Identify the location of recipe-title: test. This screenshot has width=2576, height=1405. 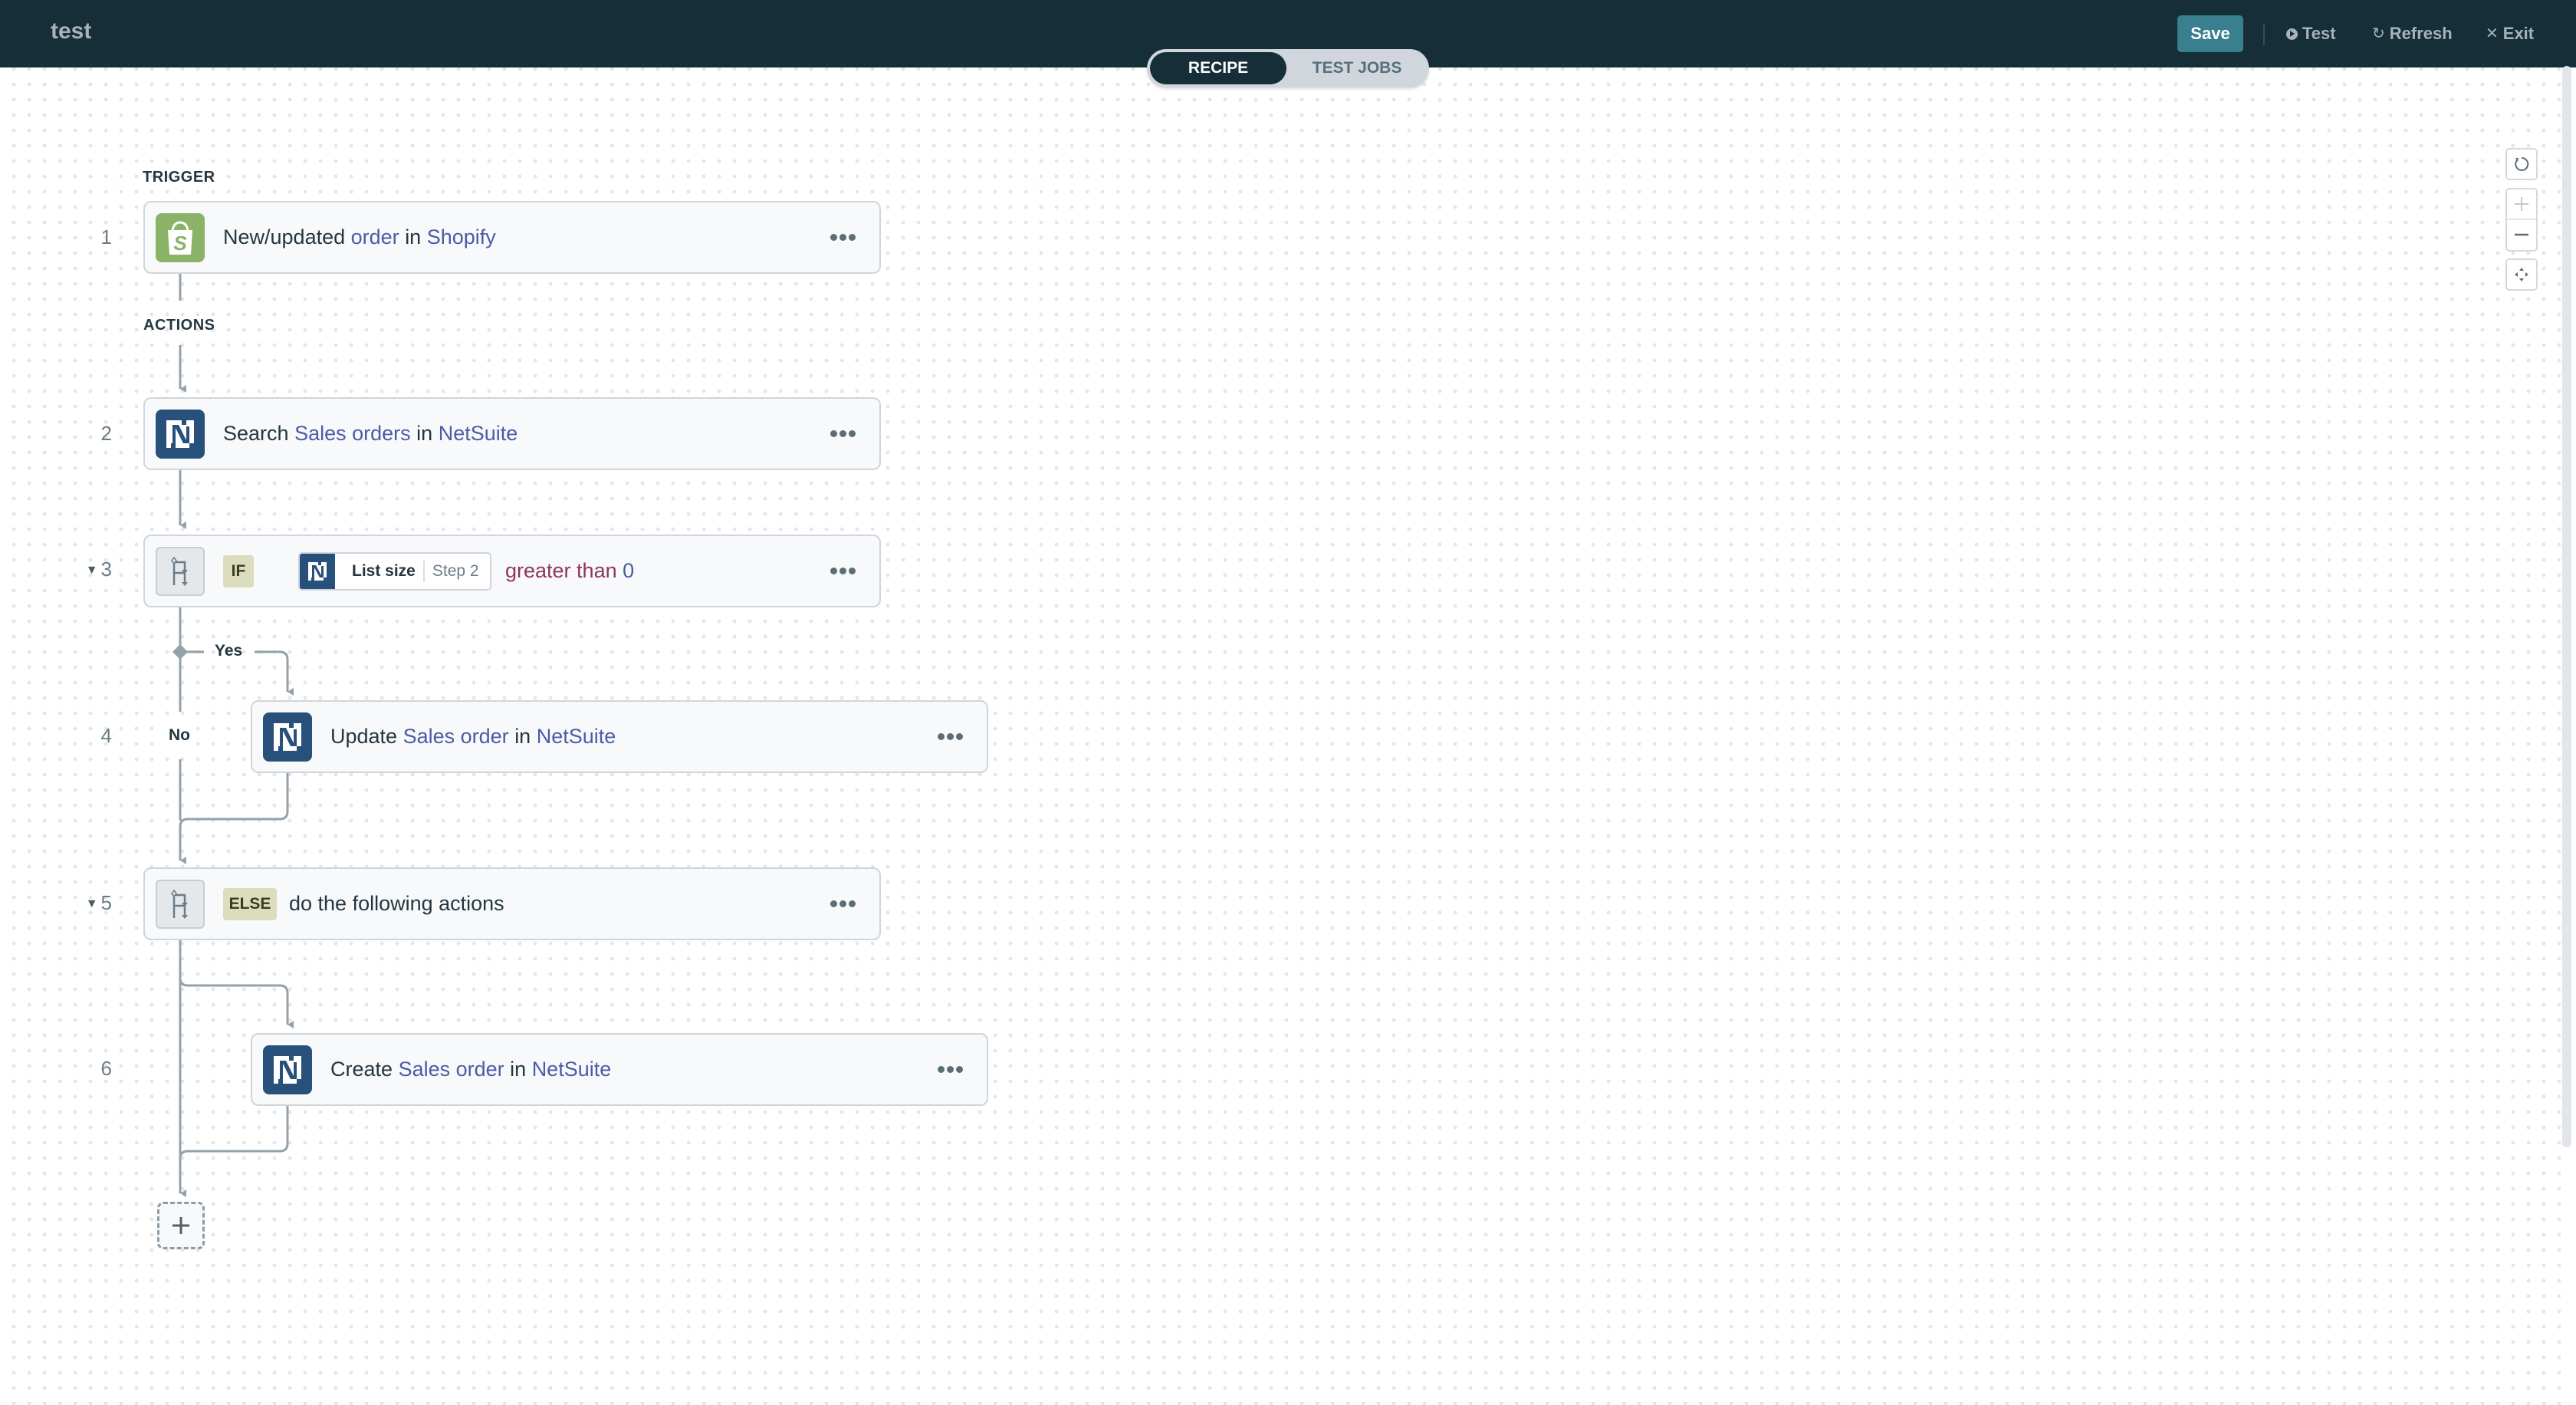
(71, 31).